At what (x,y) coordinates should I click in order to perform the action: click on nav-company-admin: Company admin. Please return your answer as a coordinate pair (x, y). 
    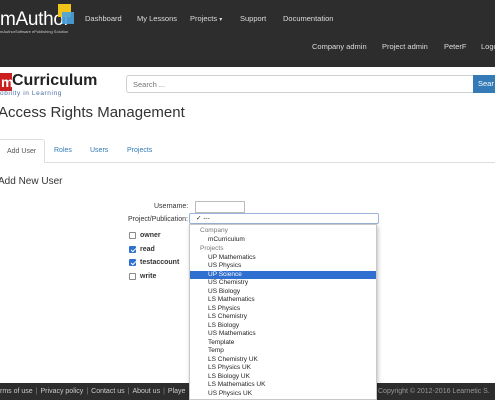
    Looking at the image, I should click on (339, 46).